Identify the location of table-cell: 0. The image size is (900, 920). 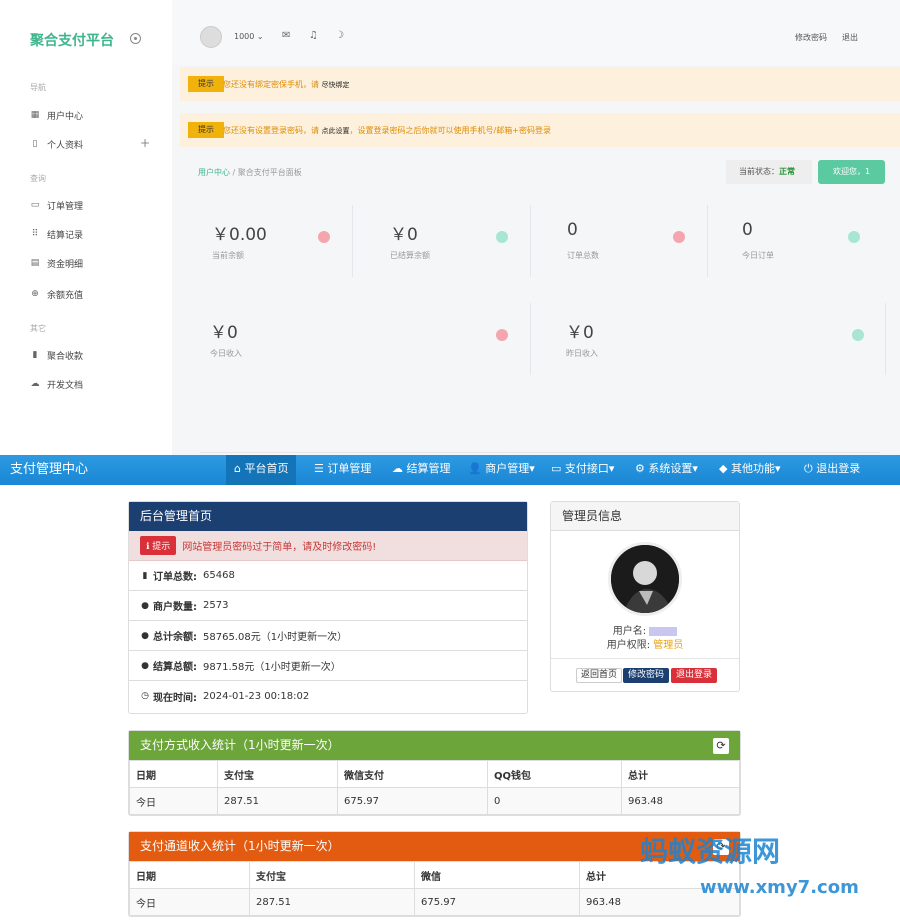
(554, 801).